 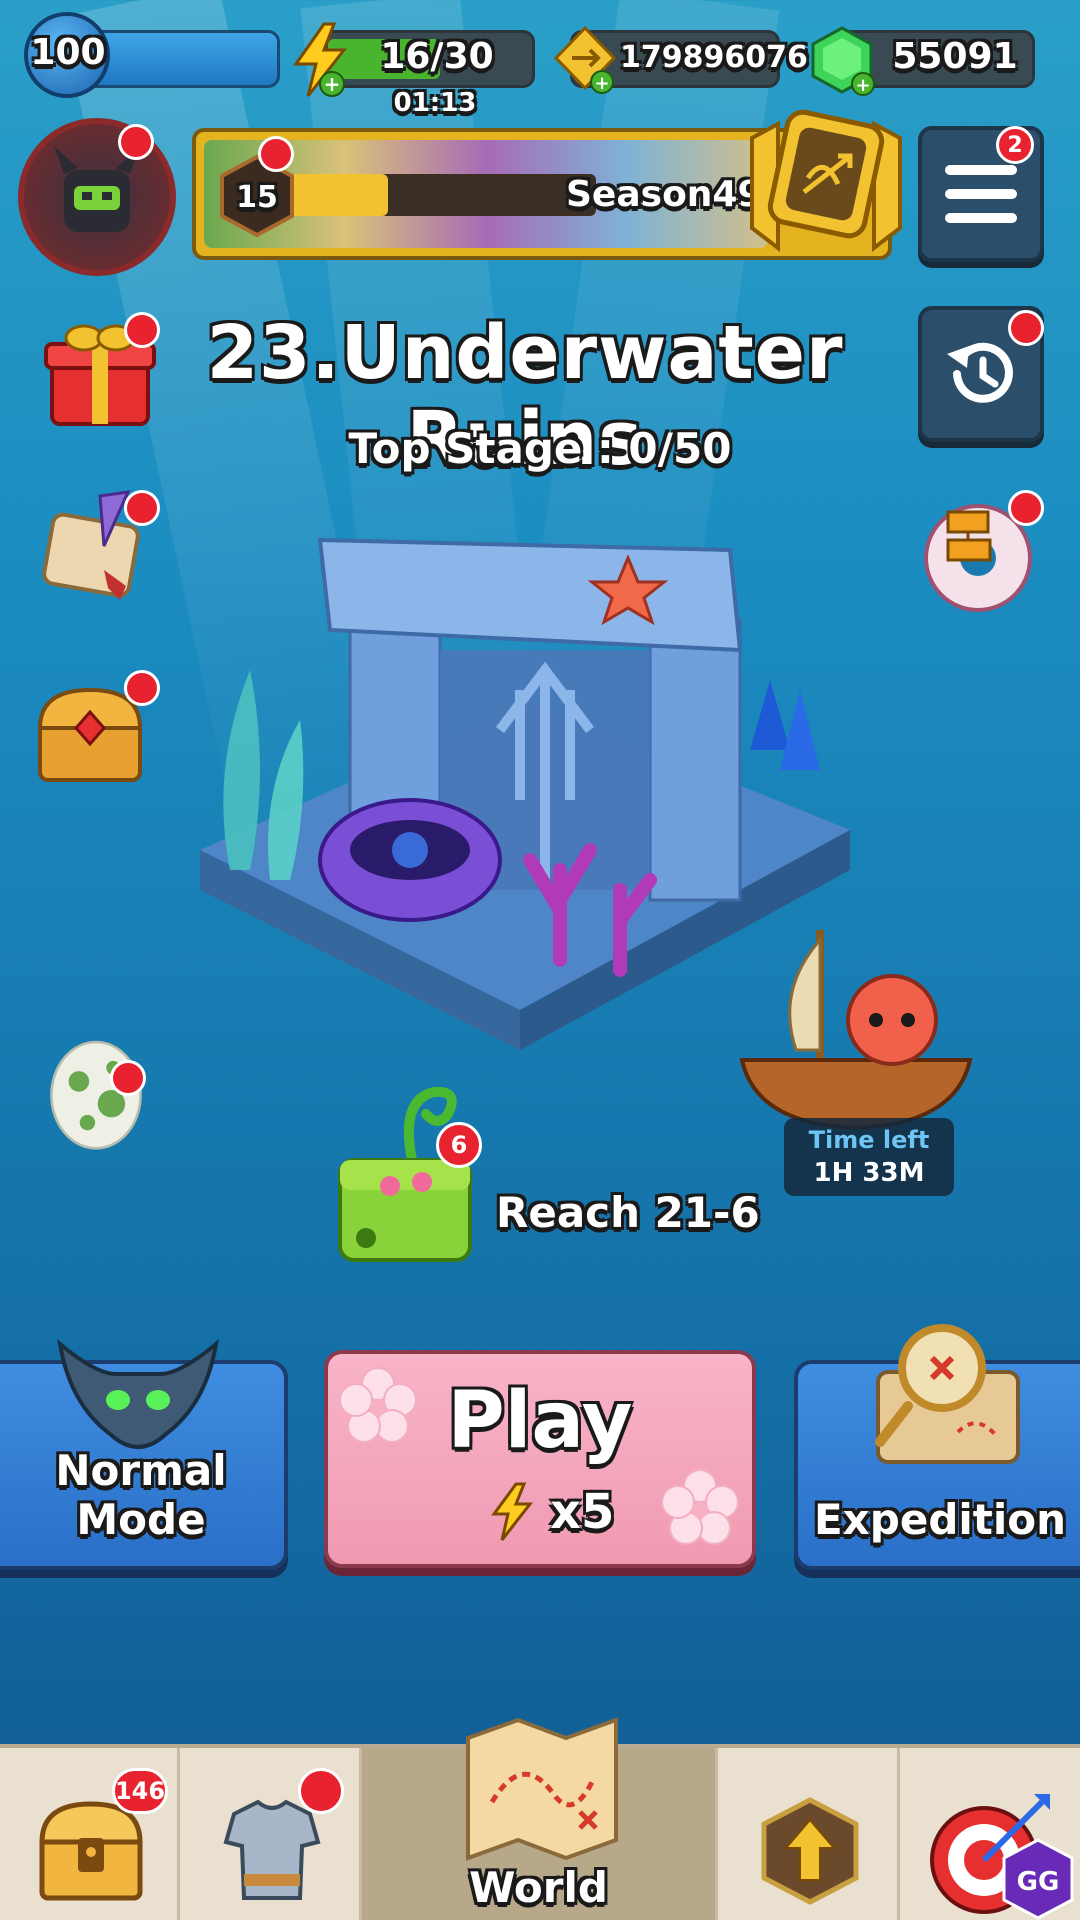 I want to click on expedition-button: Expedition, so click(x=937, y=1447).